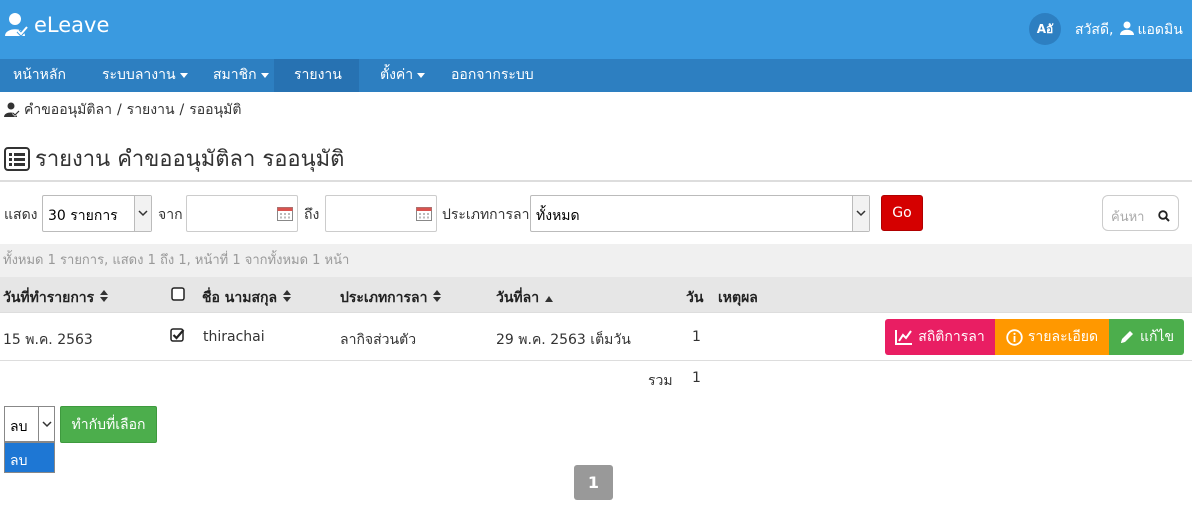  What do you see at coordinates (19, 427) in the screenshot?
I see `bulk-action-value: ลบ` at bounding box center [19, 427].